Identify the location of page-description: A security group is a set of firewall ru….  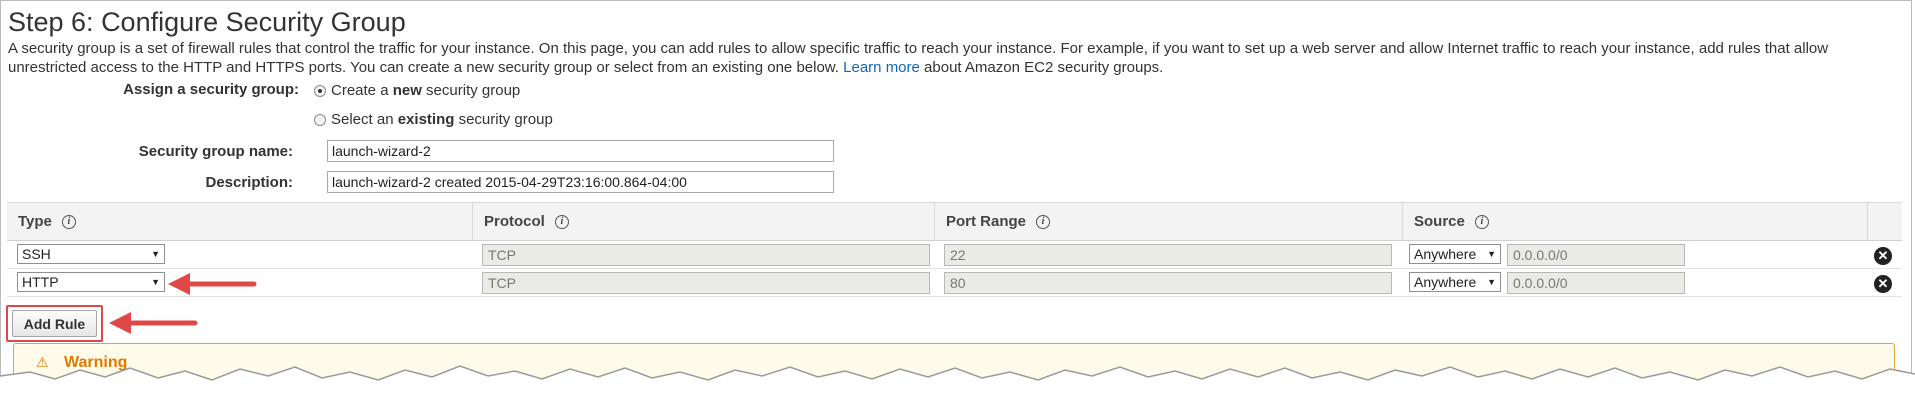
(955, 58).